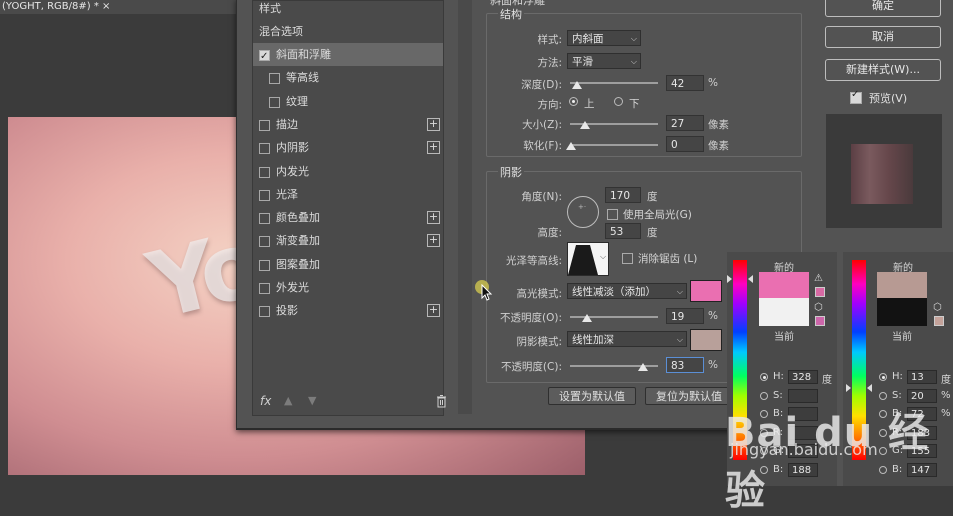 The width and height of the screenshot is (953, 516). Describe the element at coordinates (312, 400) in the screenshot. I see `move-down-icon: ▼` at that location.